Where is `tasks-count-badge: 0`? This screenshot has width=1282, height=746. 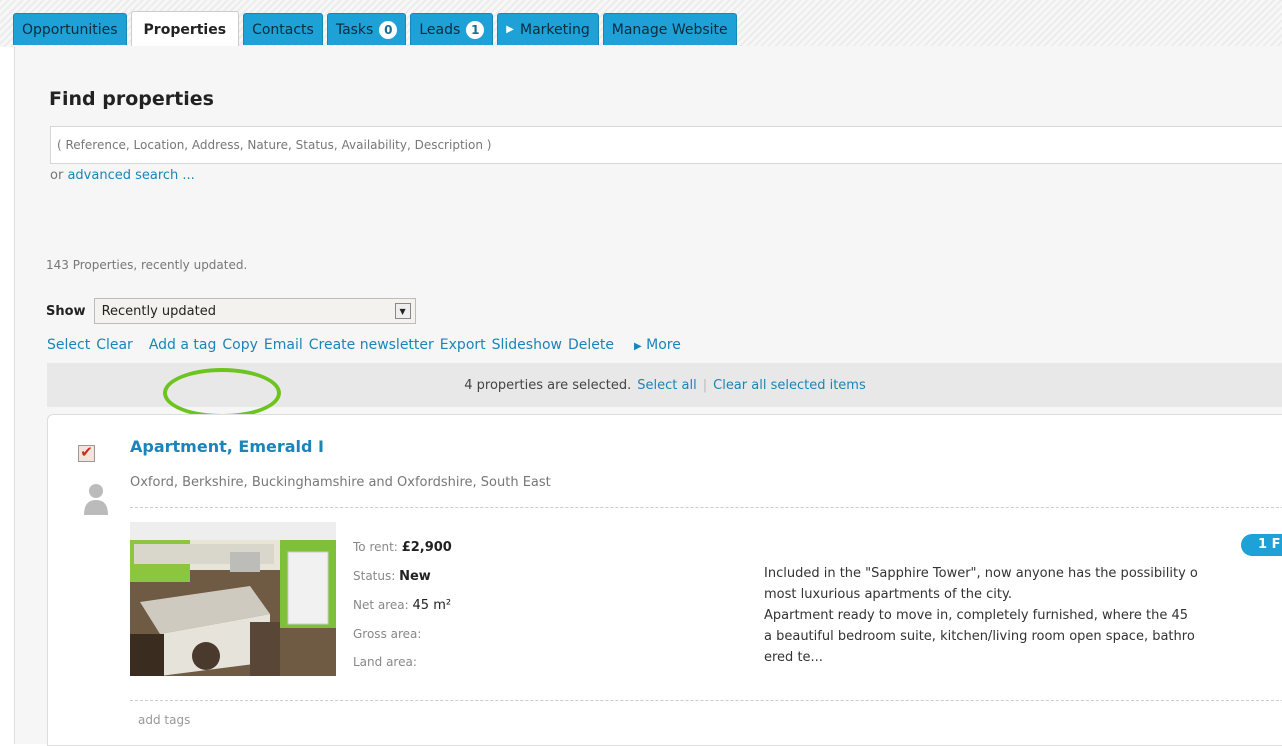 tasks-count-badge: 0 is located at coordinates (388, 29).